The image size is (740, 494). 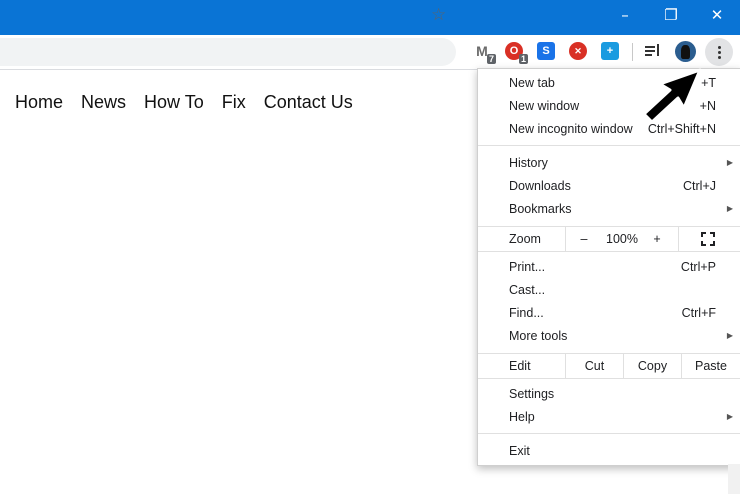 What do you see at coordinates (370, 17) in the screenshot?
I see `title-bar: – ❐ ✕` at bounding box center [370, 17].